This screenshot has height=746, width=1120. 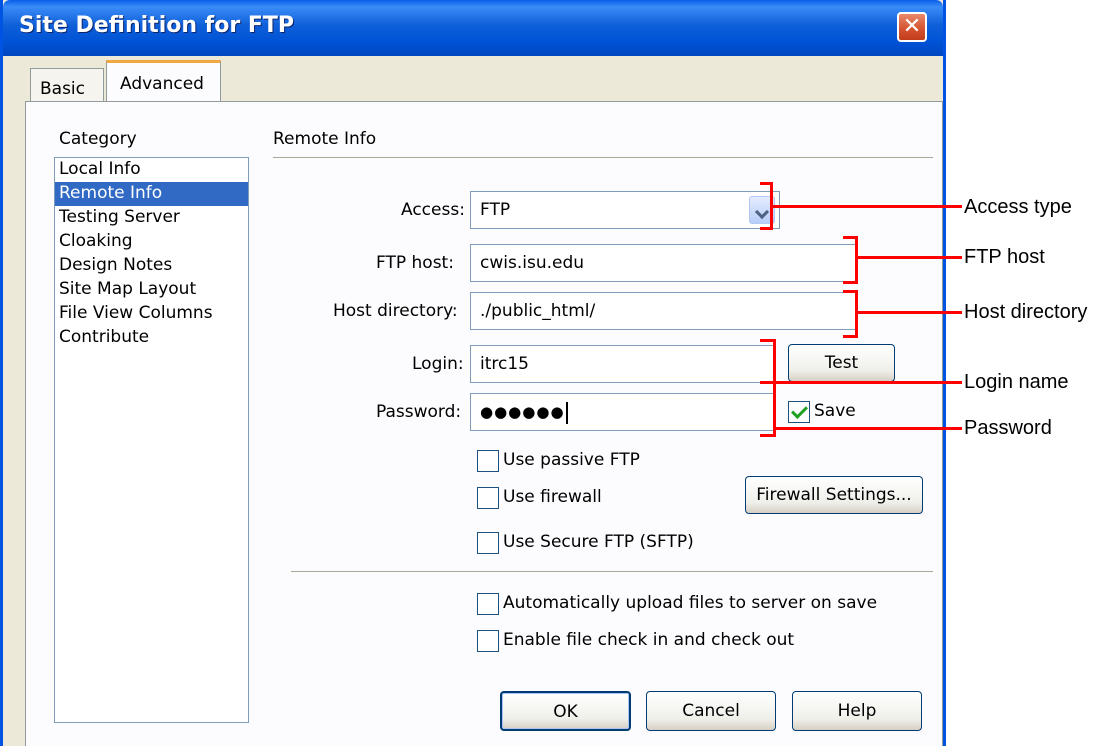 What do you see at coordinates (1016, 382) in the screenshot?
I see `annotation-login-name: Login name` at bounding box center [1016, 382].